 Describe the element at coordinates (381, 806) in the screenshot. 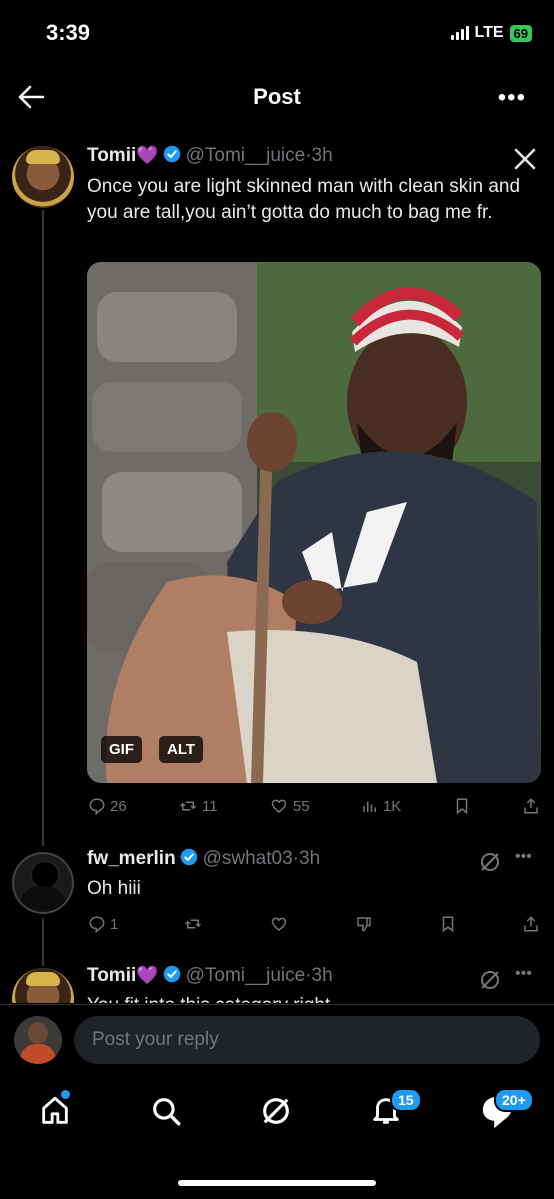

I see `views-button: 1K` at that location.